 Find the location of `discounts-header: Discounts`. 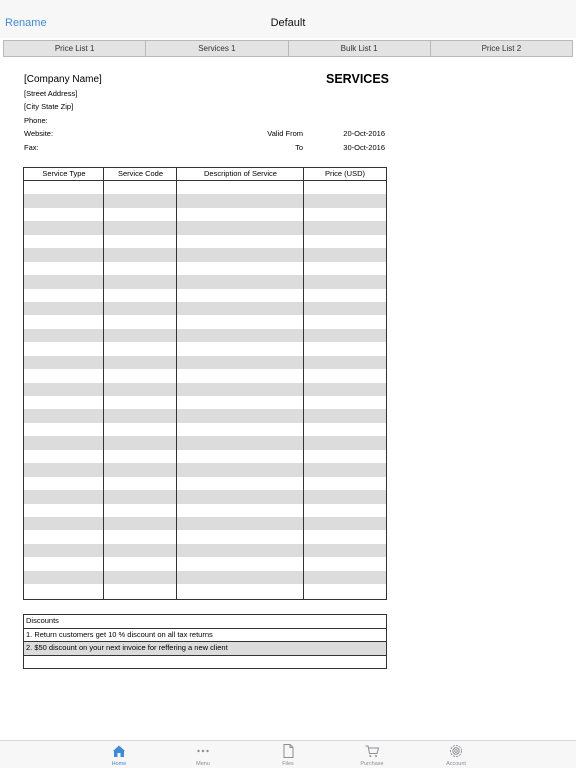

discounts-header: Discounts is located at coordinates (205, 622).